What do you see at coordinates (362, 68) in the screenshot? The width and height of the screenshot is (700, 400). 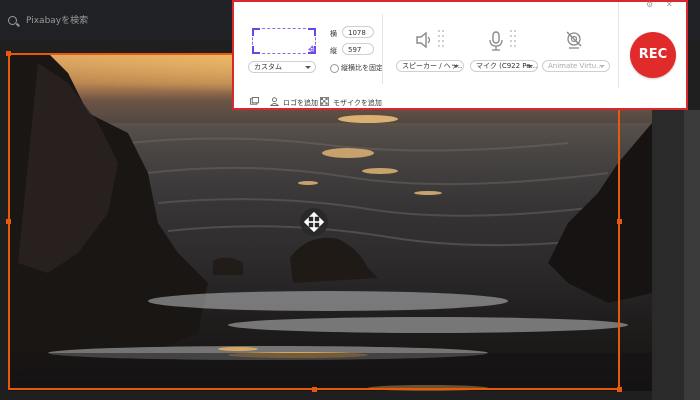 I see `lock-ratio-label: 縦横比を固定` at bounding box center [362, 68].